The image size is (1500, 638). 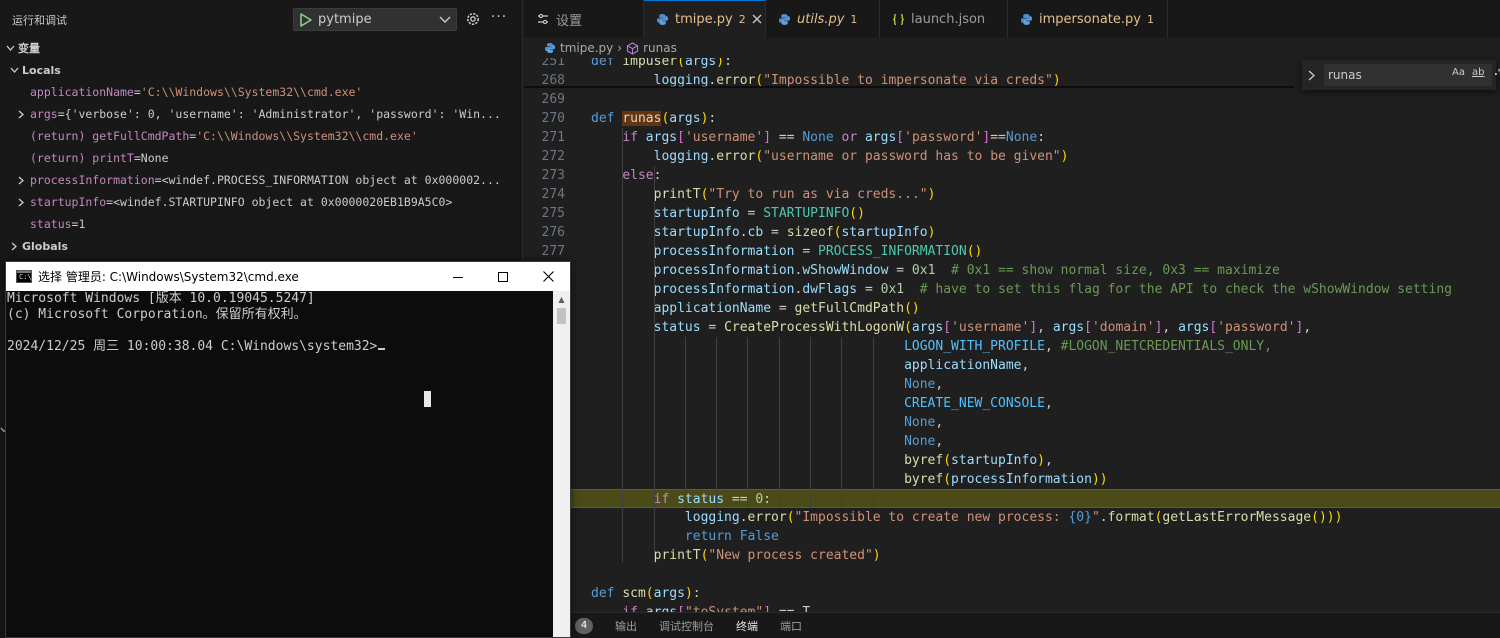 What do you see at coordinates (1012, 441) in the screenshot?
I see `code-line: 287 None,` at bounding box center [1012, 441].